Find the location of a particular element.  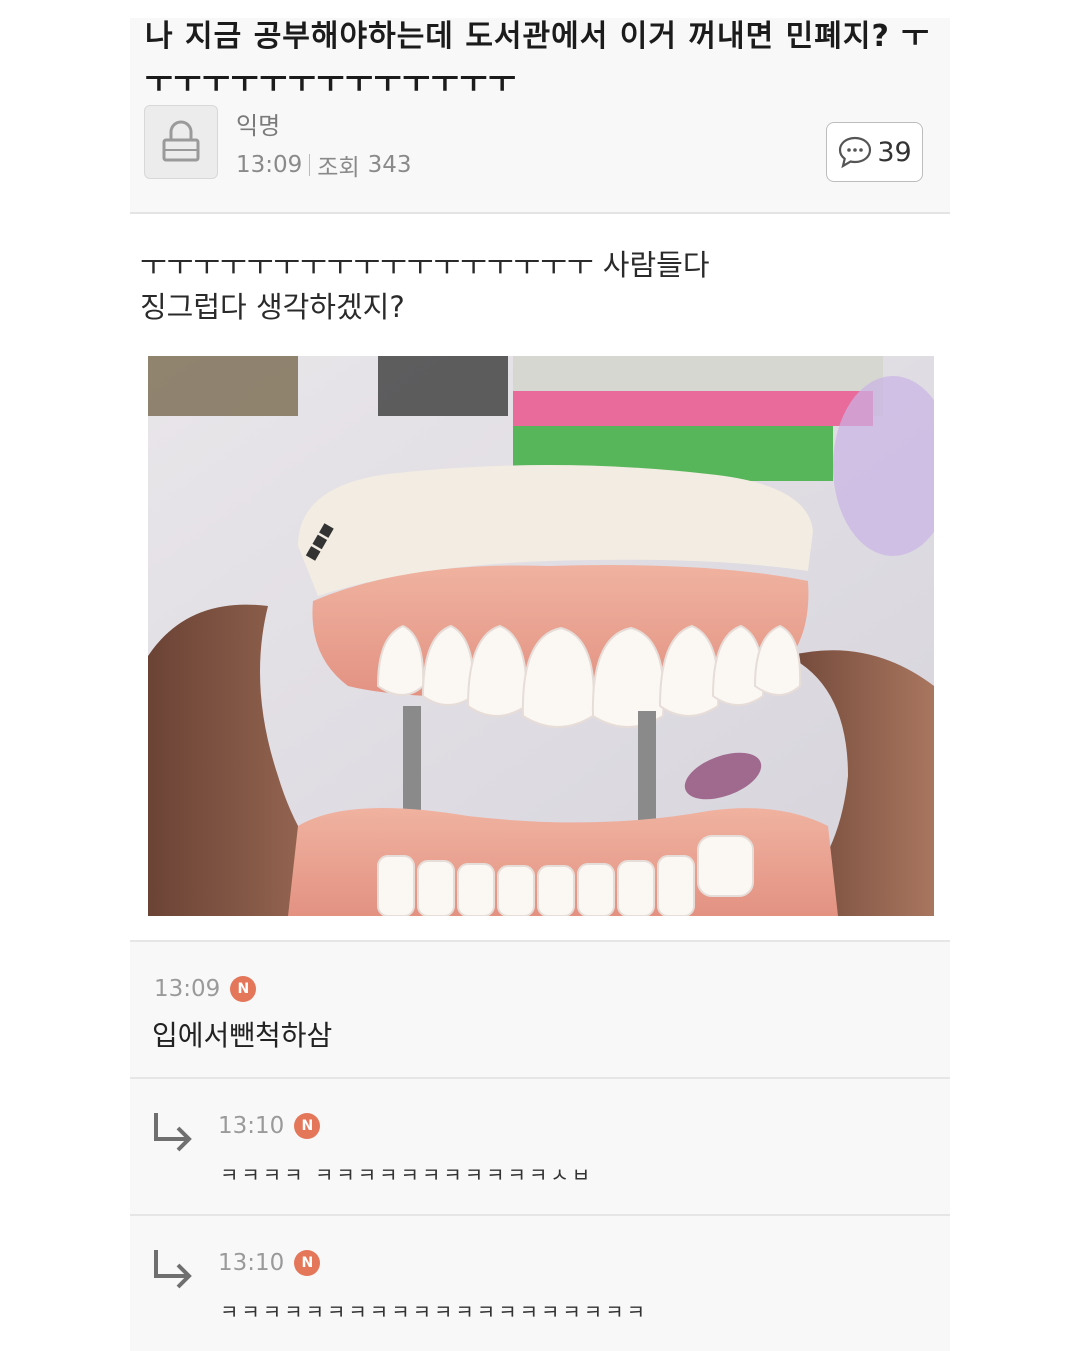

lock-icon is located at coordinates (181, 141).